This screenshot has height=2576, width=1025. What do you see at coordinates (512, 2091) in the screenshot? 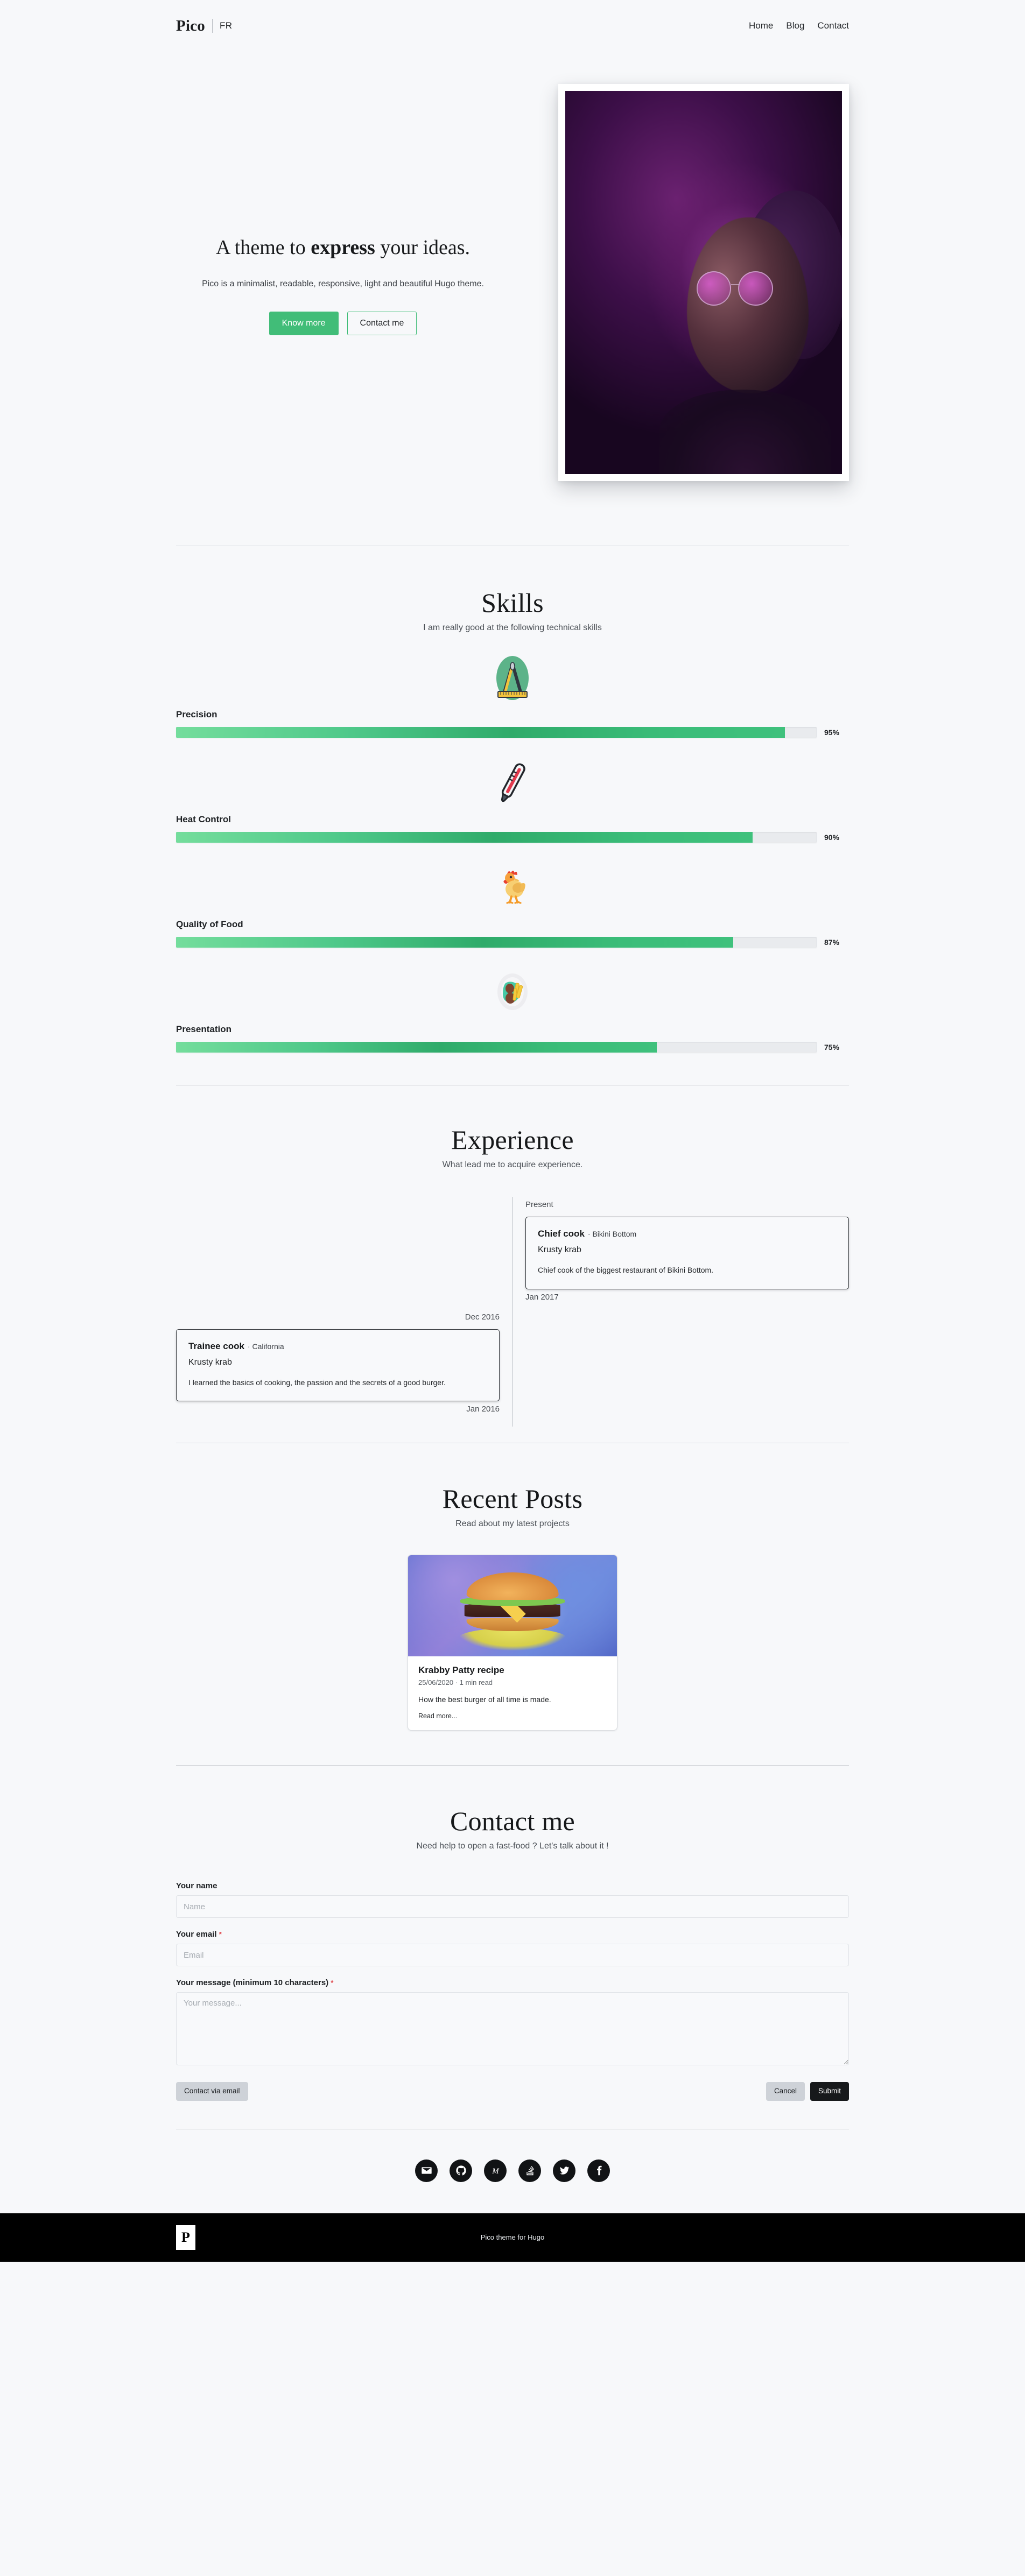
I see `form-actions: Contact via email Cancel Submit` at bounding box center [512, 2091].